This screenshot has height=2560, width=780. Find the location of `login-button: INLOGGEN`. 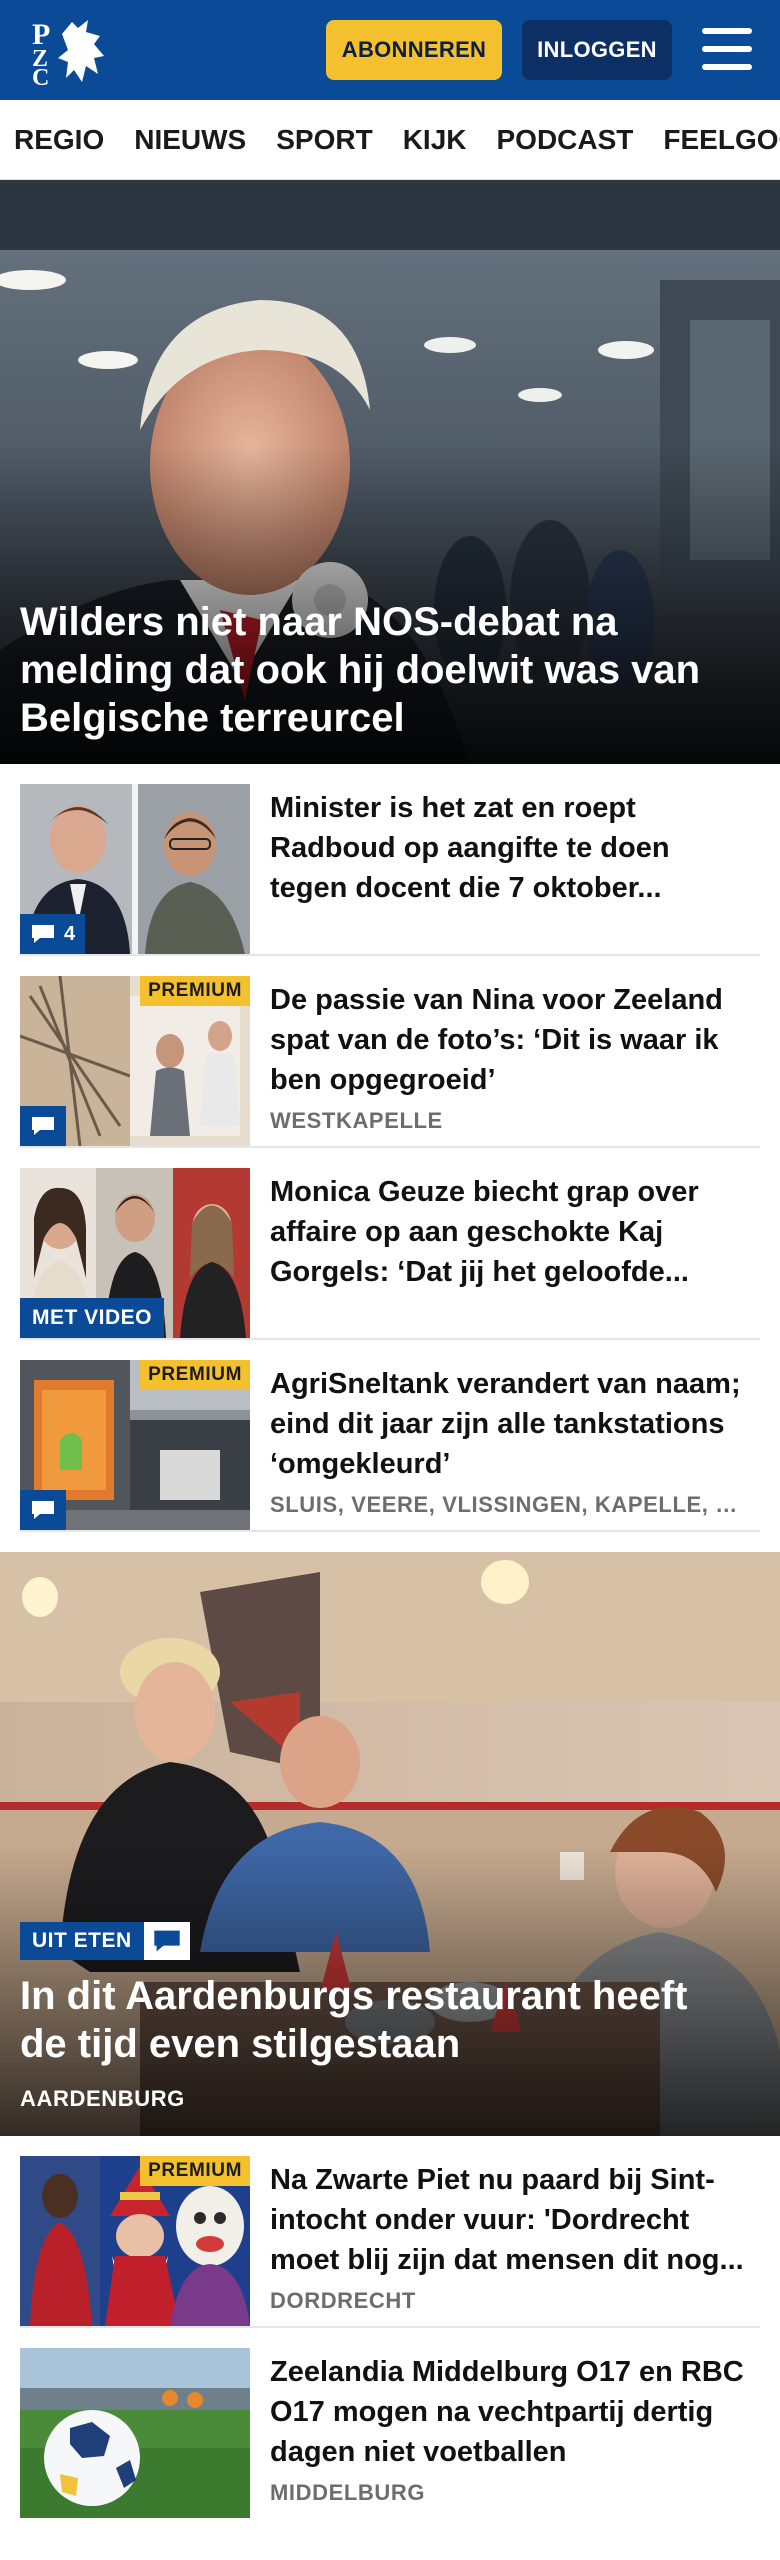

login-button: INLOGGEN is located at coordinates (597, 50).